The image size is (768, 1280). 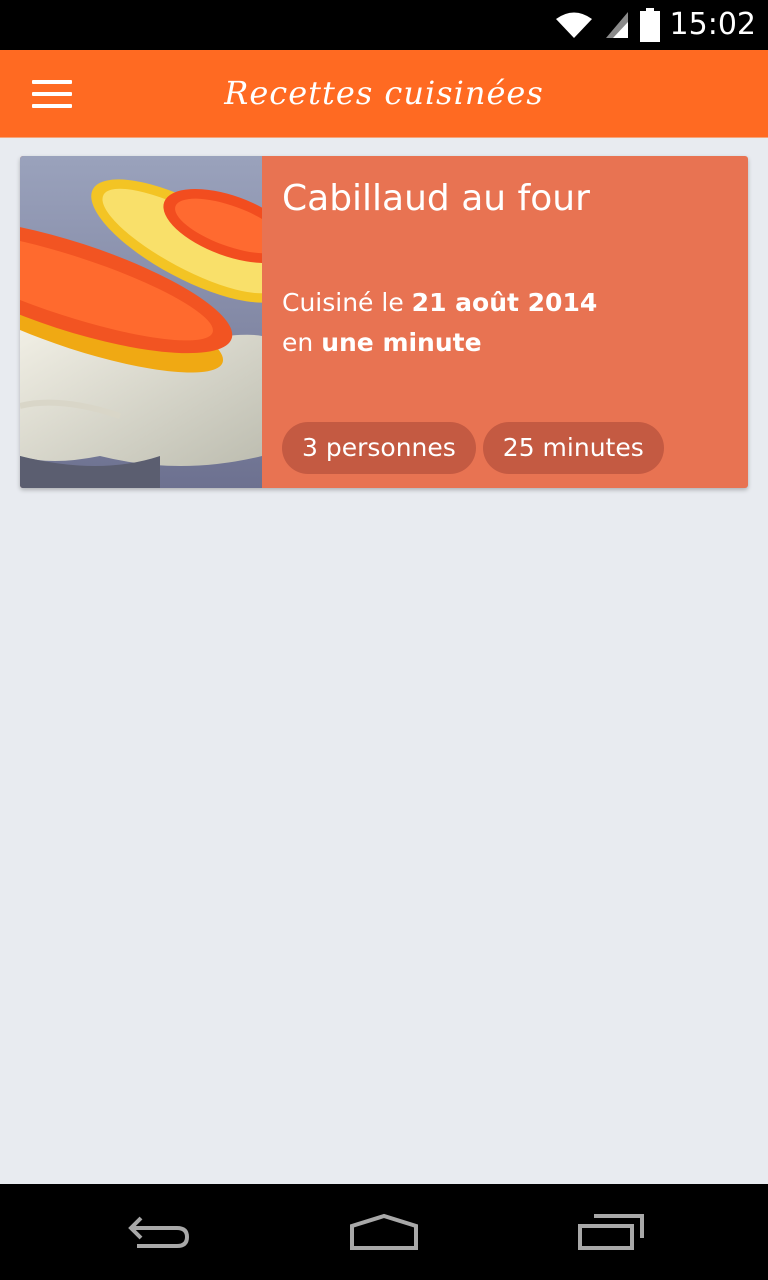 What do you see at coordinates (573, 448) in the screenshot?
I see `time-tag: 25 minutes` at bounding box center [573, 448].